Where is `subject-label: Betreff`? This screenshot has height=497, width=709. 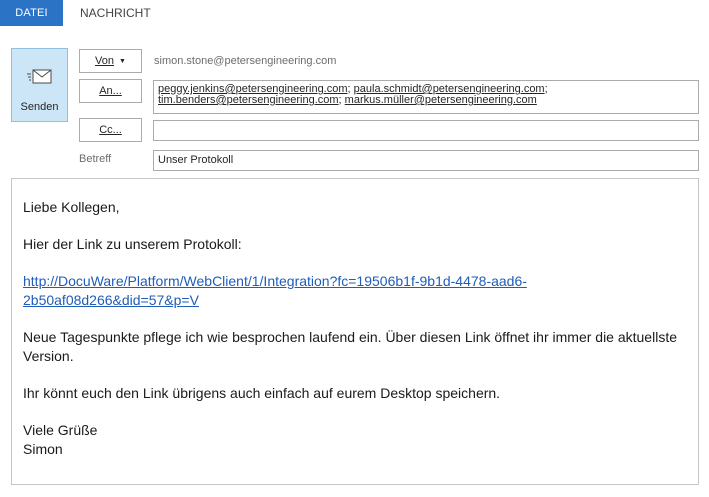
subject-label: Betreff is located at coordinates (95, 159).